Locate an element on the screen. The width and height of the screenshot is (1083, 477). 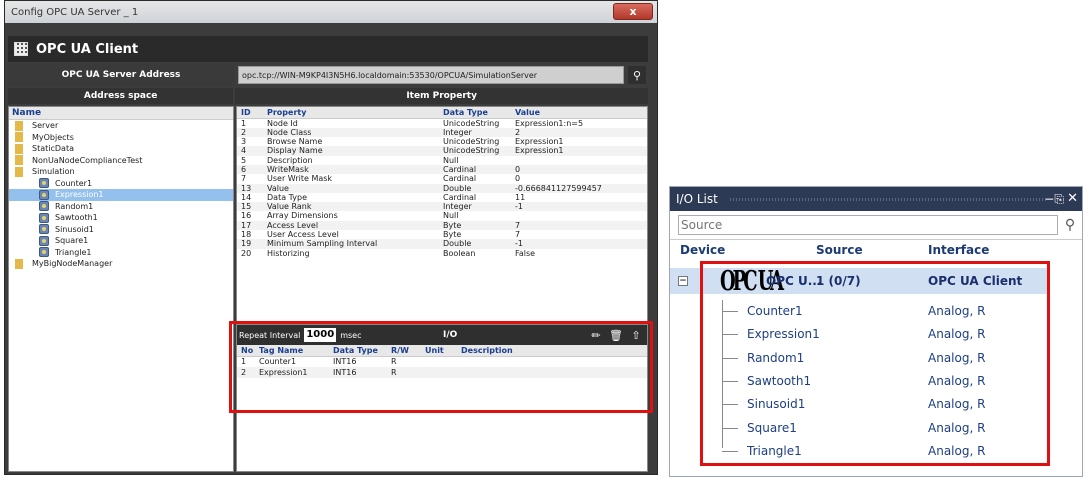
variable-icon is located at coordinates (44, 240).